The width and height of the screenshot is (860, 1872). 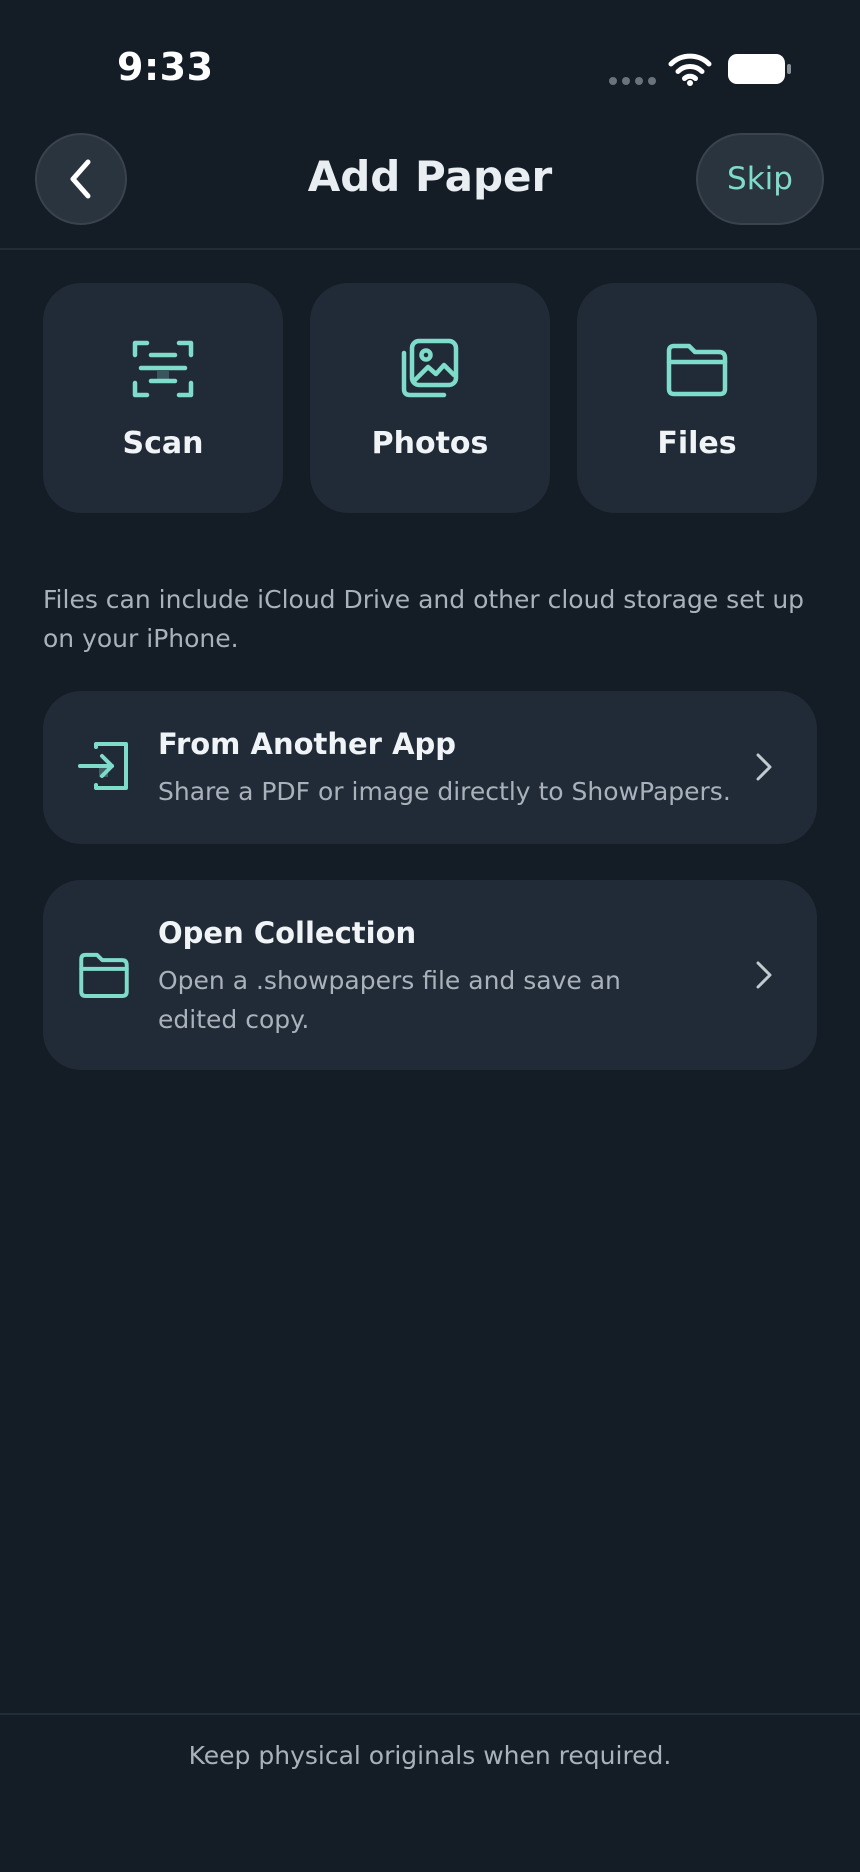 What do you see at coordinates (690, 69) in the screenshot?
I see `wifi-icon` at bounding box center [690, 69].